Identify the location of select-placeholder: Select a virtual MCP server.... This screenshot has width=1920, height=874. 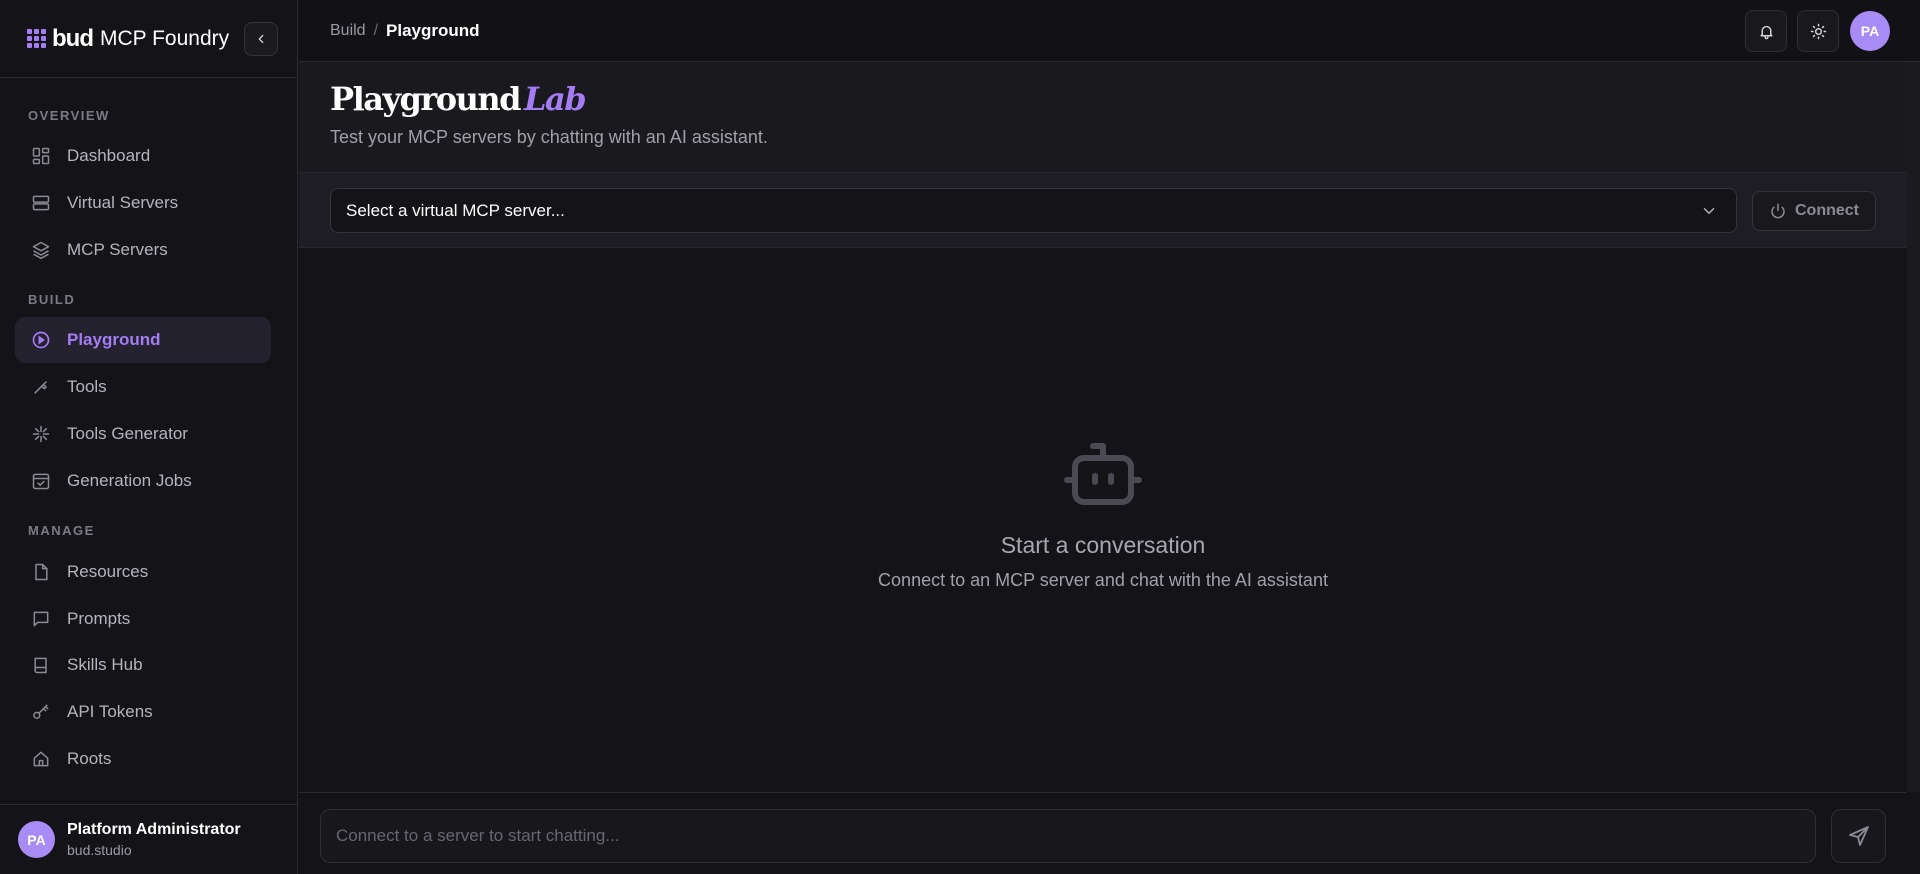
(455, 210).